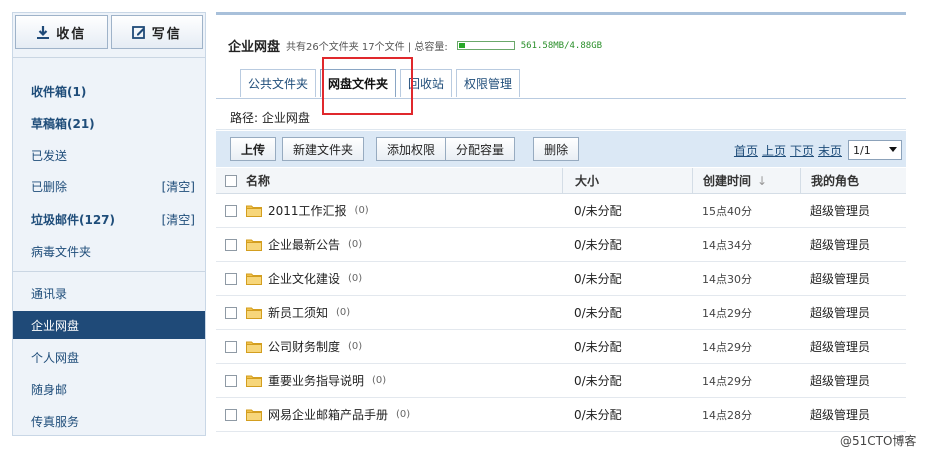 This screenshot has width=947, height=460. Describe the element at coordinates (875, 150) in the screenshot. I see `page-select: 1/1` at that location.